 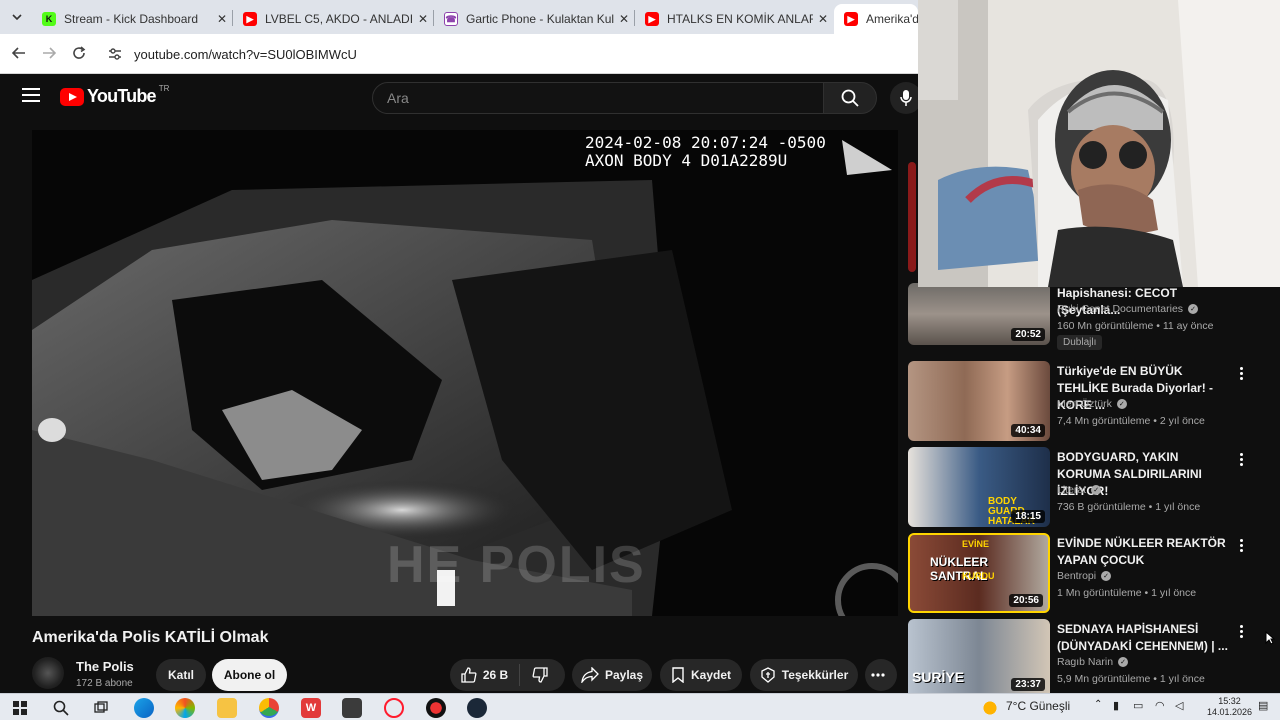 What do you see at coordinates (115, 54) in the screenshot?
I see `site-settings-icon` at bounding box center [115, 54].